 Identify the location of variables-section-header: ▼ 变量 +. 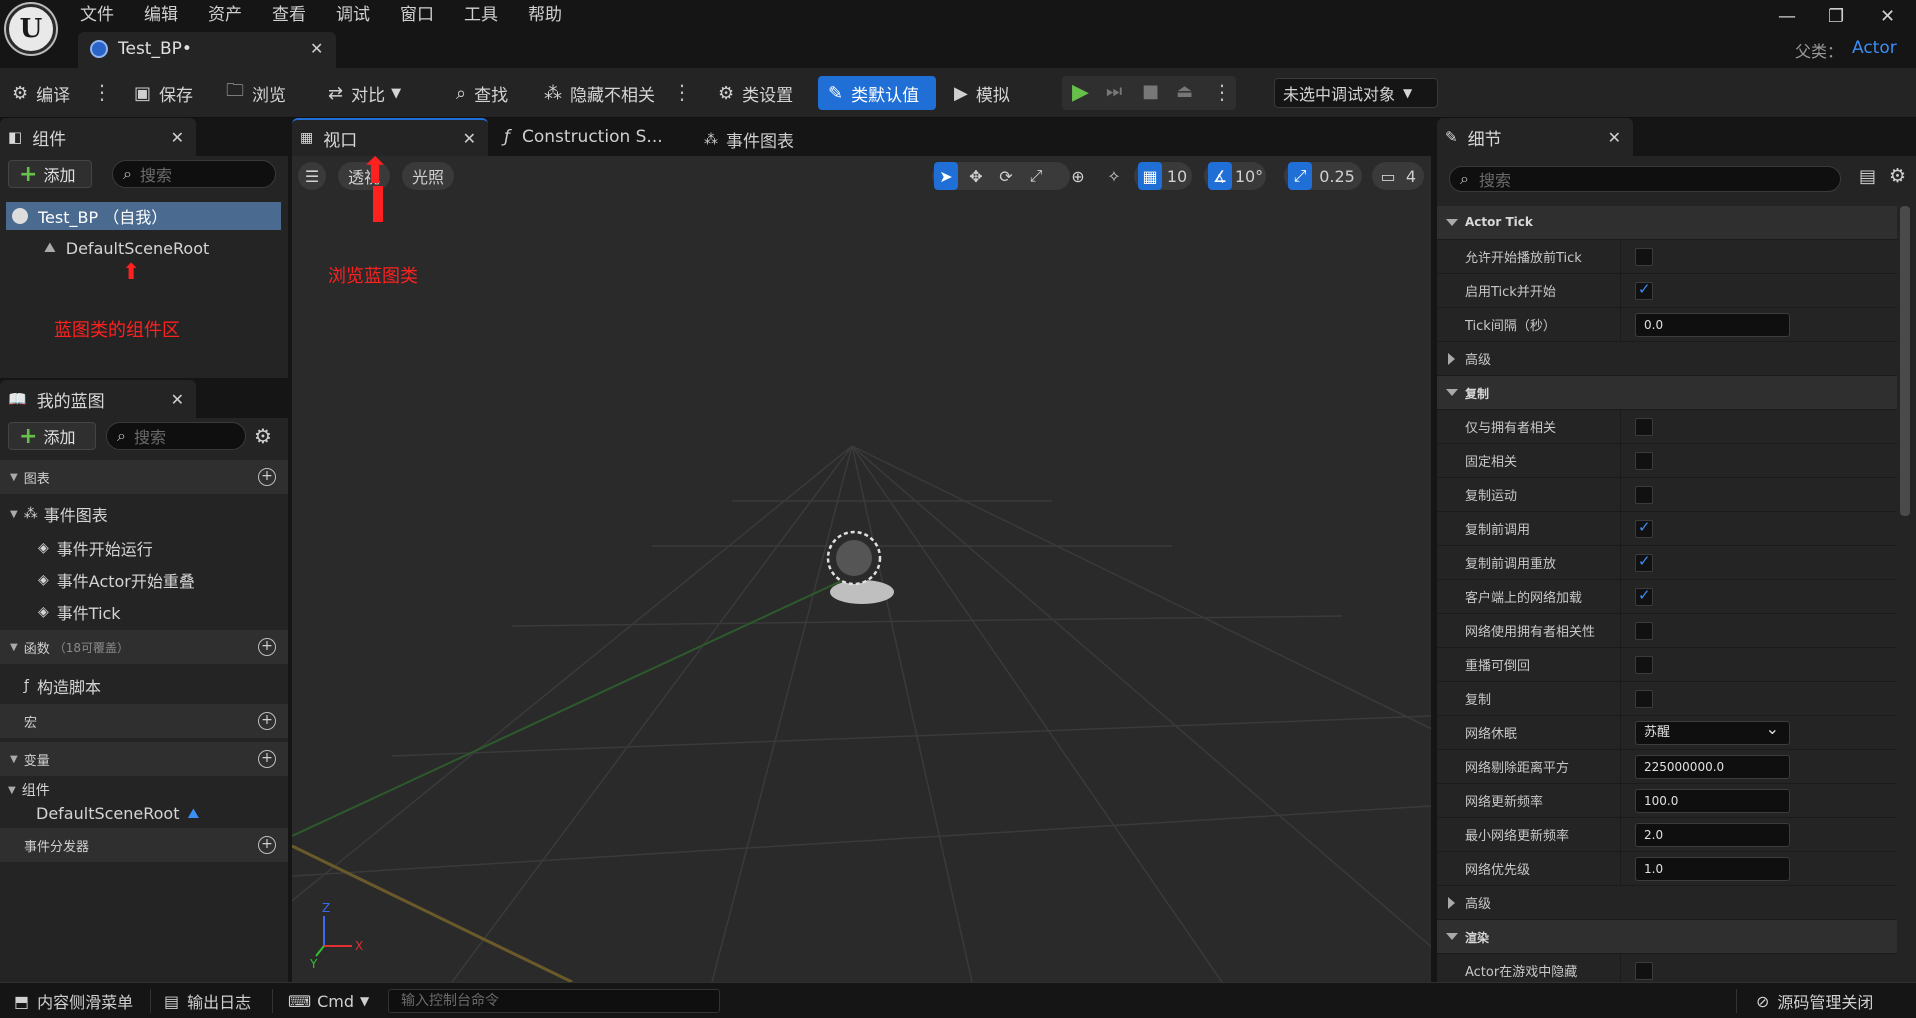
(144, 759).